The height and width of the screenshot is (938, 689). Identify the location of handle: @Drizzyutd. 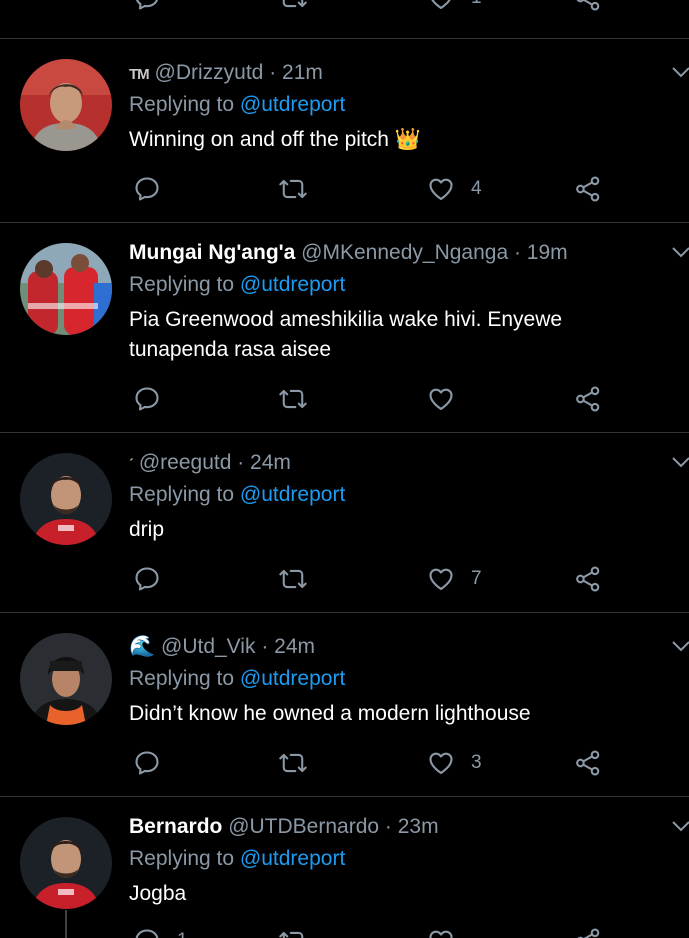
(209, 72).